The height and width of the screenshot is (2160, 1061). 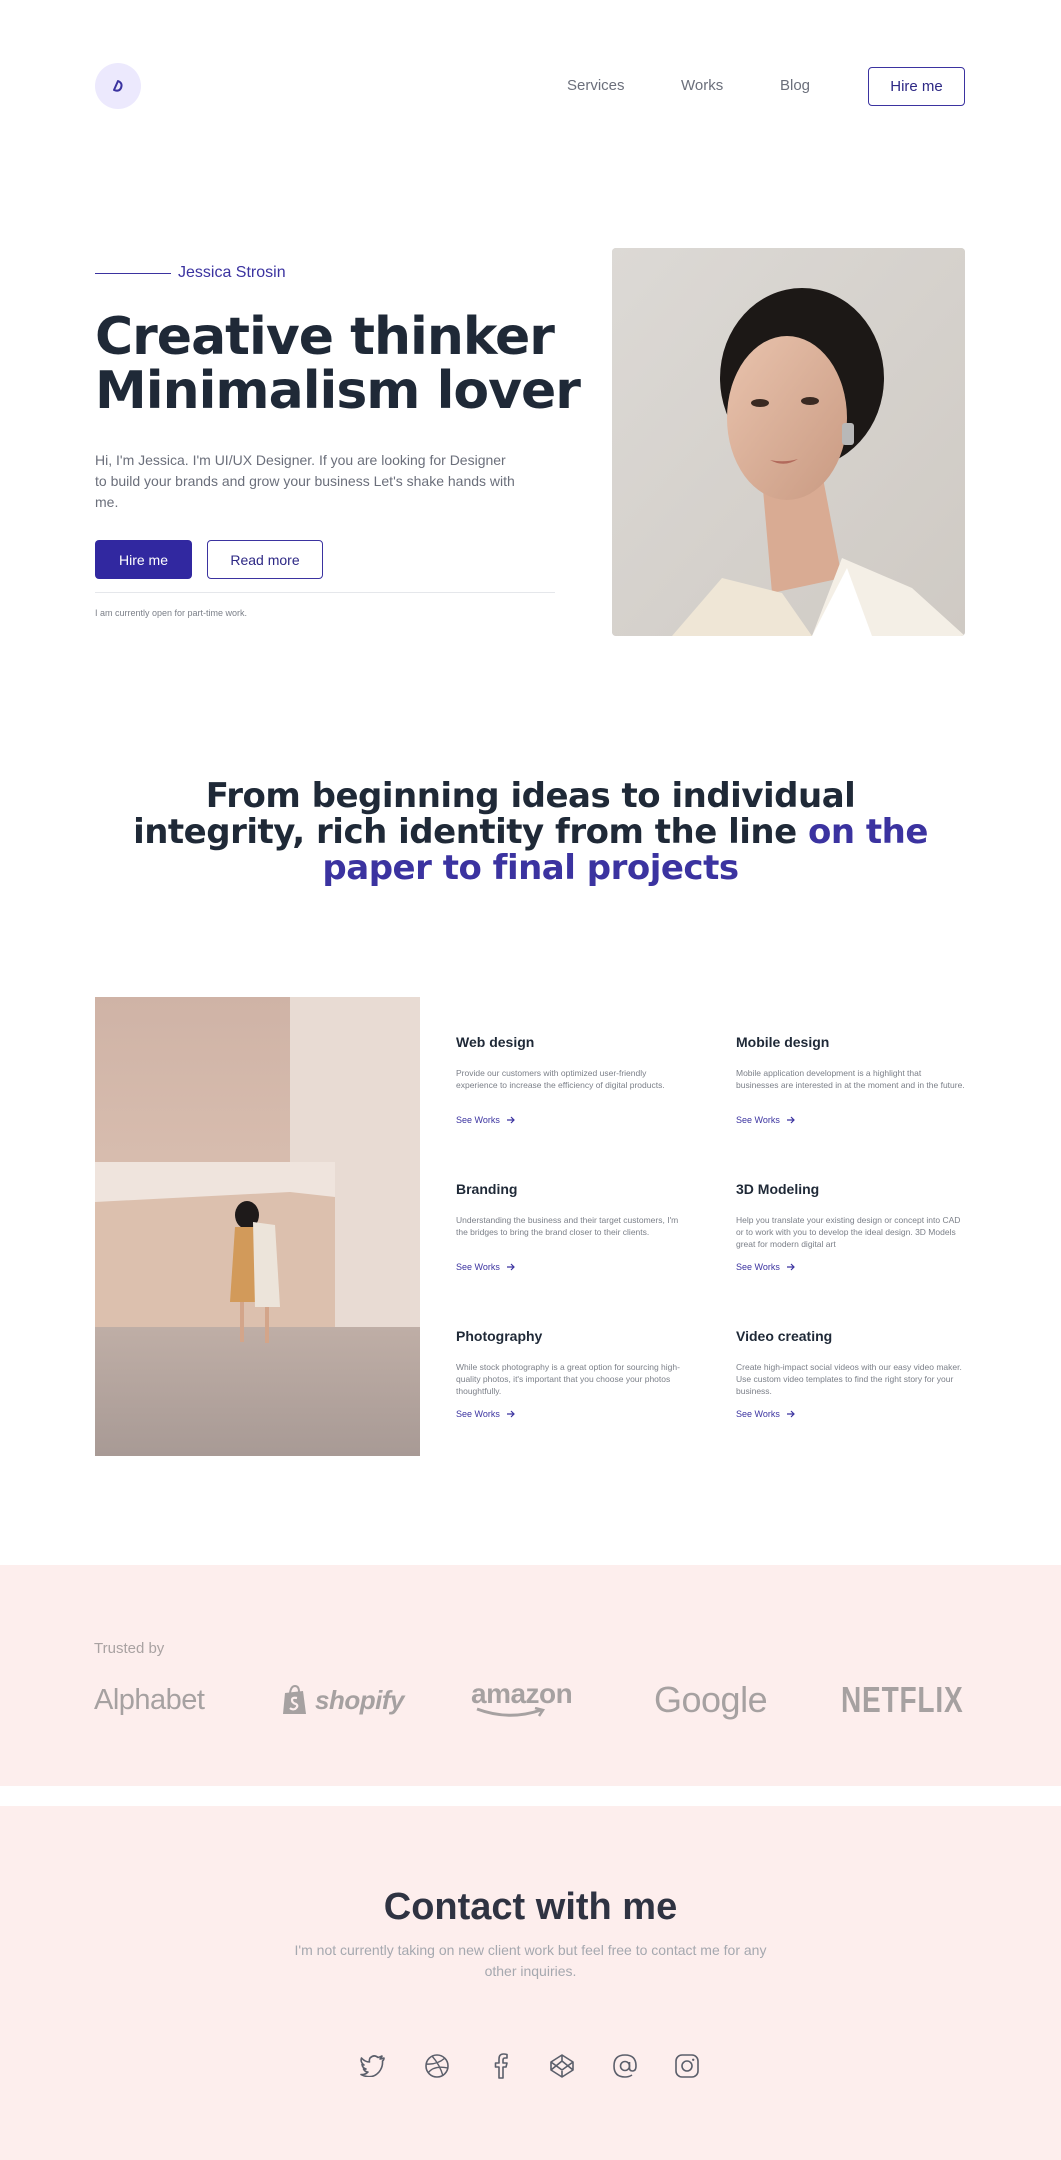 I want to click on alphabet-logo: Alphabet, so click(x=149, y=1699).